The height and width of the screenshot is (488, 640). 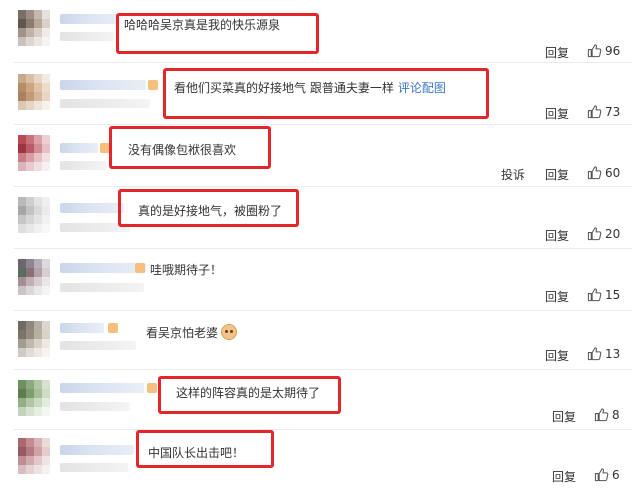 I want to click on comment-item: 哇哦期待子！ 回复 15, so click(x=320, y=280).